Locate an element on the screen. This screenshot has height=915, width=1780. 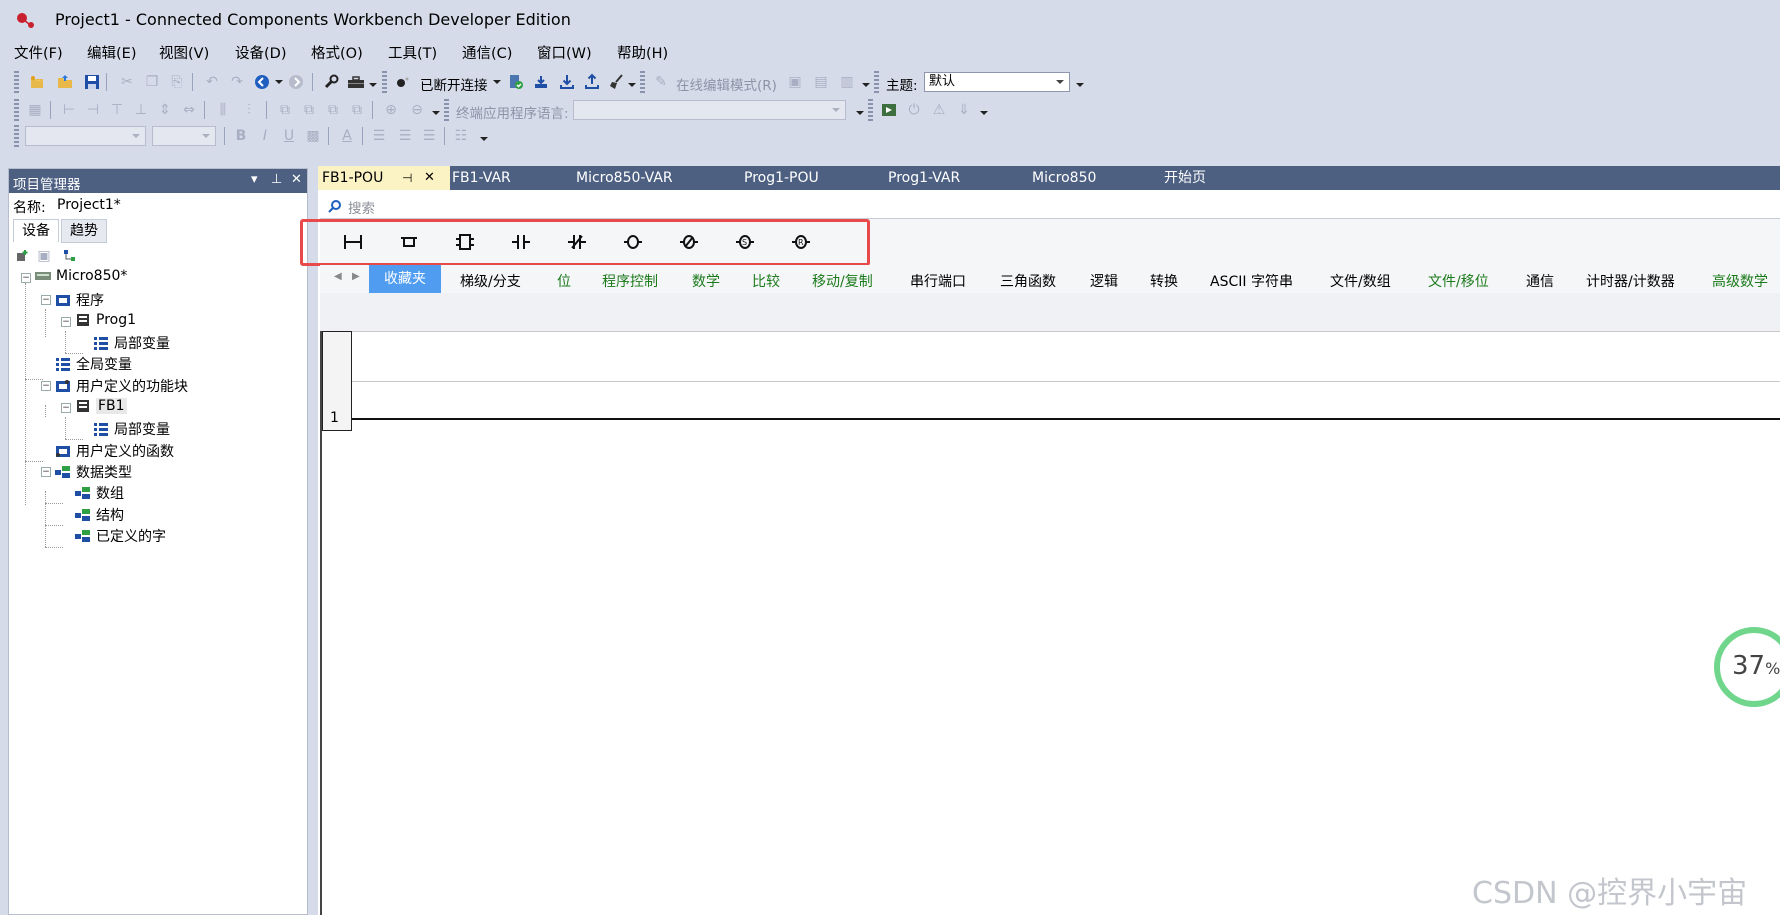
menu-device: 设备(D) is located at coordinates (260, 52).